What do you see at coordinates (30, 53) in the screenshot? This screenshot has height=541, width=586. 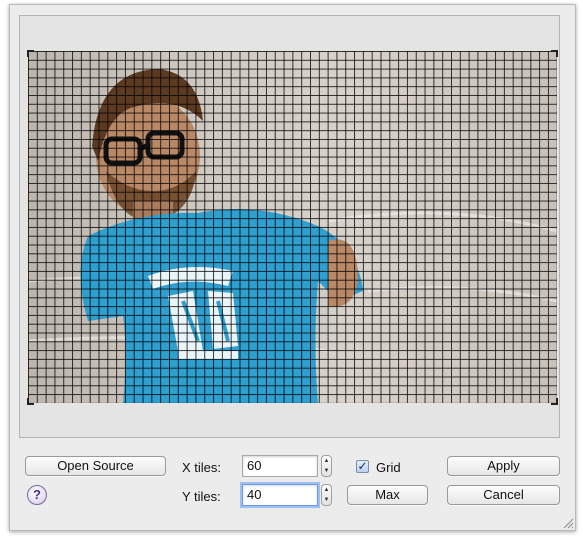 I see `crop-corner-top-left` at bounding box center [30, 53].